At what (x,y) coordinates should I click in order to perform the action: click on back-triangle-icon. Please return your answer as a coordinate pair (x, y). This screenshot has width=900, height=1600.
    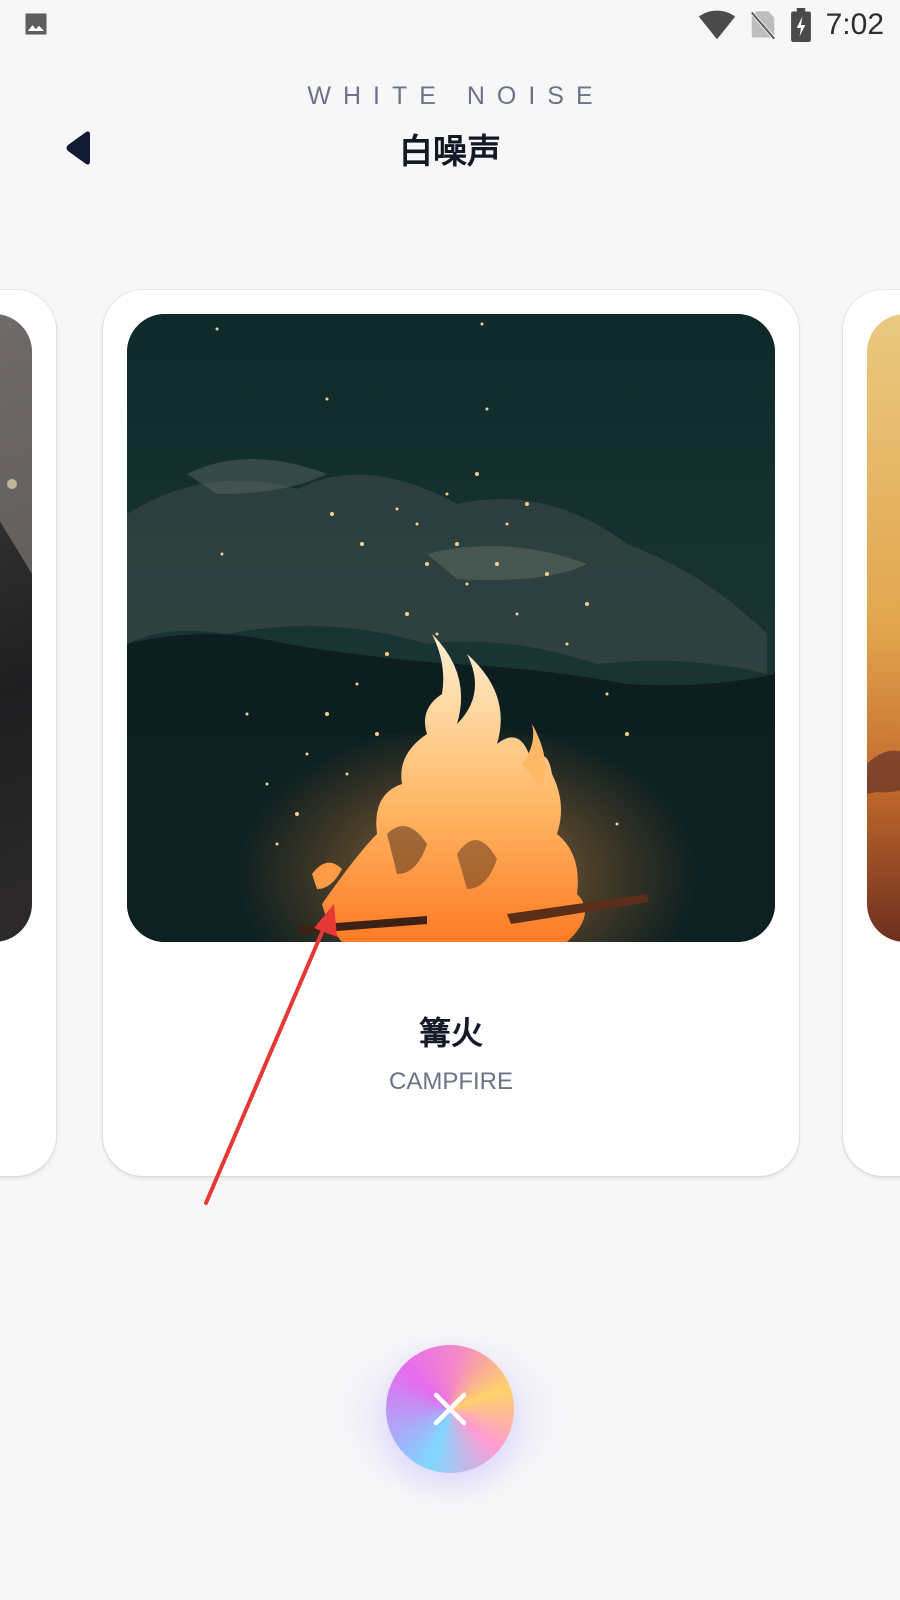
    Looking at the image, I should click on (78, 148).